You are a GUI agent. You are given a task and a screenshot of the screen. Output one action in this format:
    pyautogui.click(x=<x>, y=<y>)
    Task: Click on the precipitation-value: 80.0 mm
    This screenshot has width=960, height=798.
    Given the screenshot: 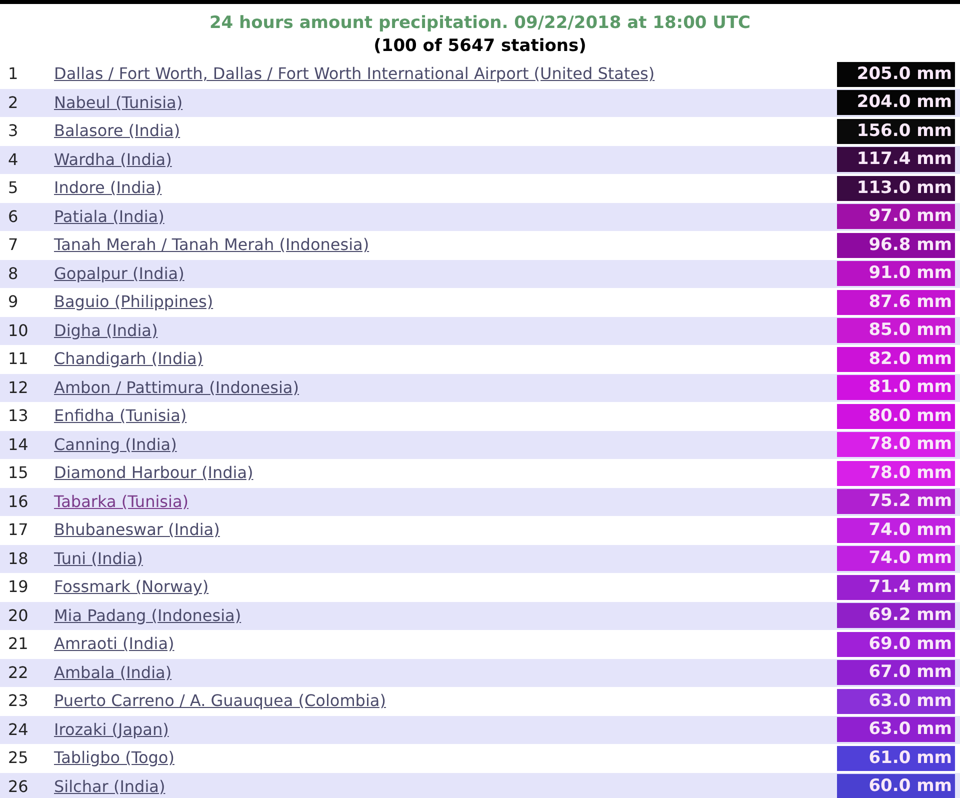 What is the action you would take?
    pyautogui.click(x=896, y=416)
    